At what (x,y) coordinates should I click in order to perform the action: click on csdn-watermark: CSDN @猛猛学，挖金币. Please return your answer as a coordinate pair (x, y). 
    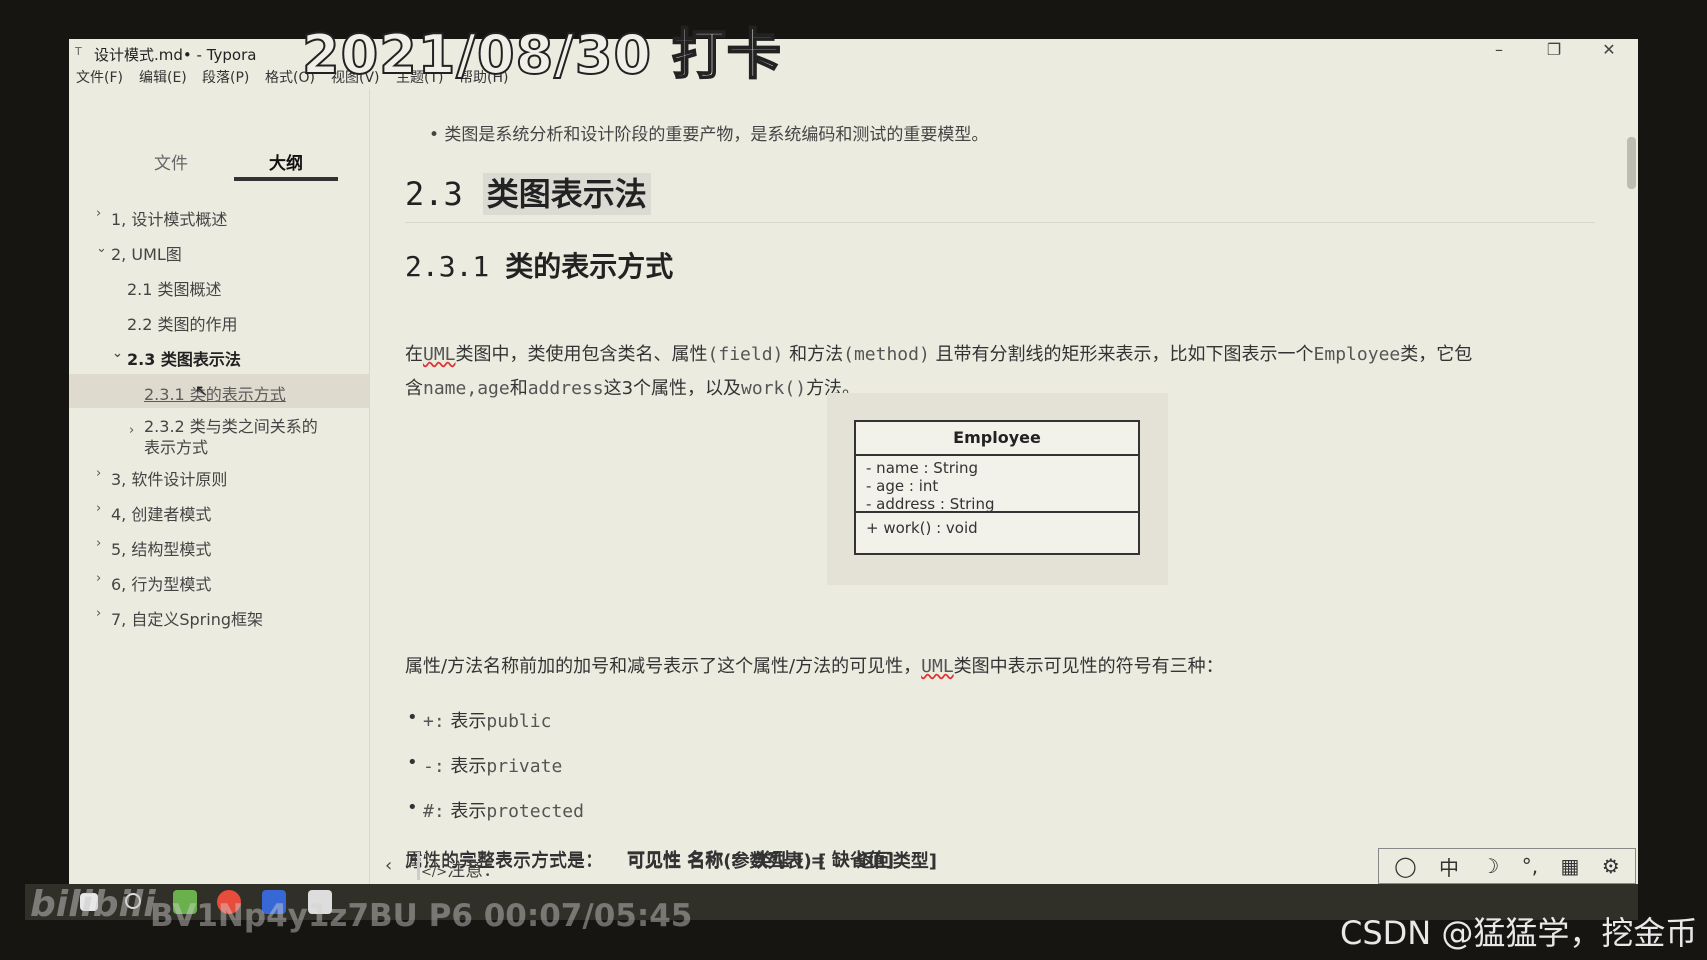
    Looking at the image, I should click on (1519, 933).